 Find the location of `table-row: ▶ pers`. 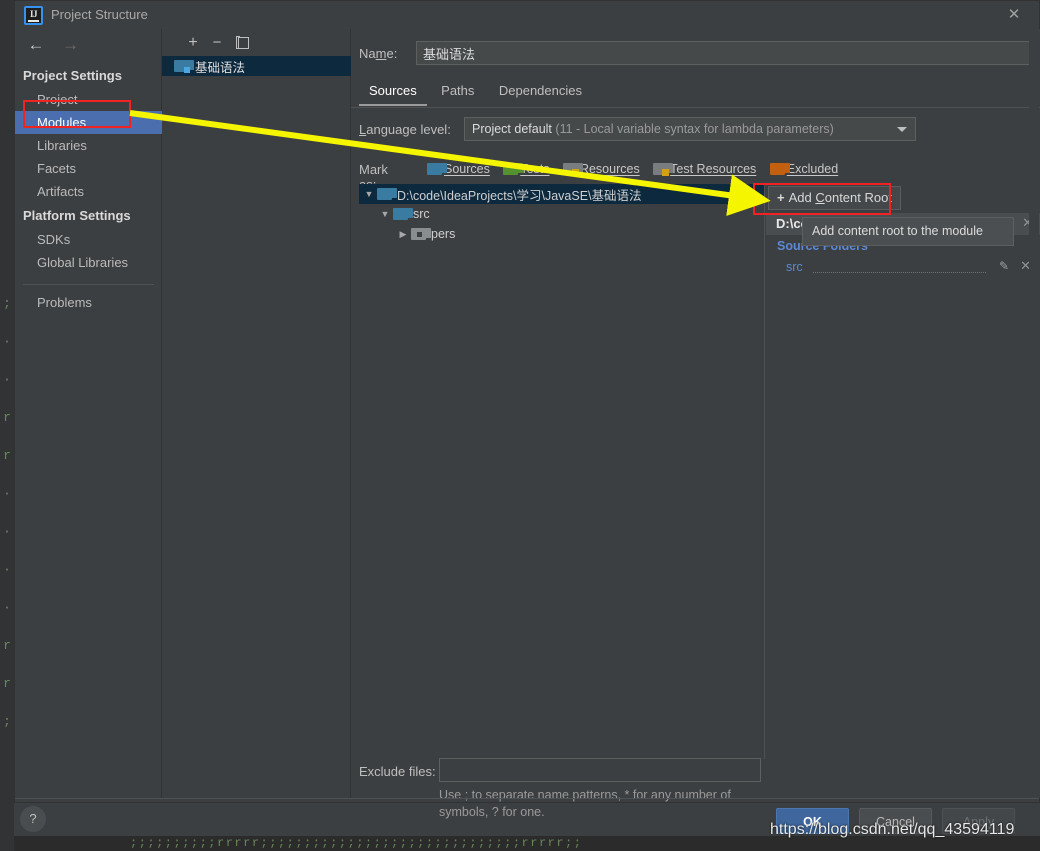

table-row: ▶ pers is located at coordinates (561, 234).